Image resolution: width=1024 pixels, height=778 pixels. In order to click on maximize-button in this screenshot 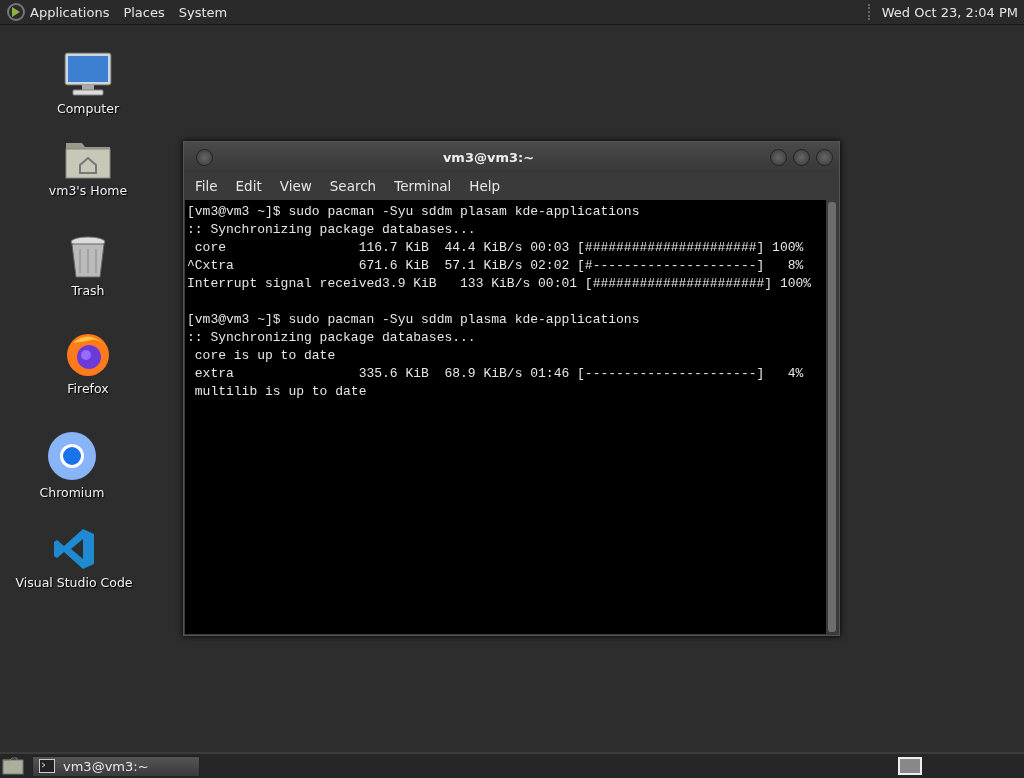, I will do `click(801, 157)`.